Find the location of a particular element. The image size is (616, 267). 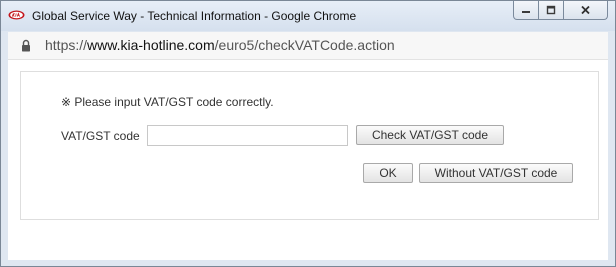

url-host: www.kia-hotline.com is located at coordinates (151, 45).